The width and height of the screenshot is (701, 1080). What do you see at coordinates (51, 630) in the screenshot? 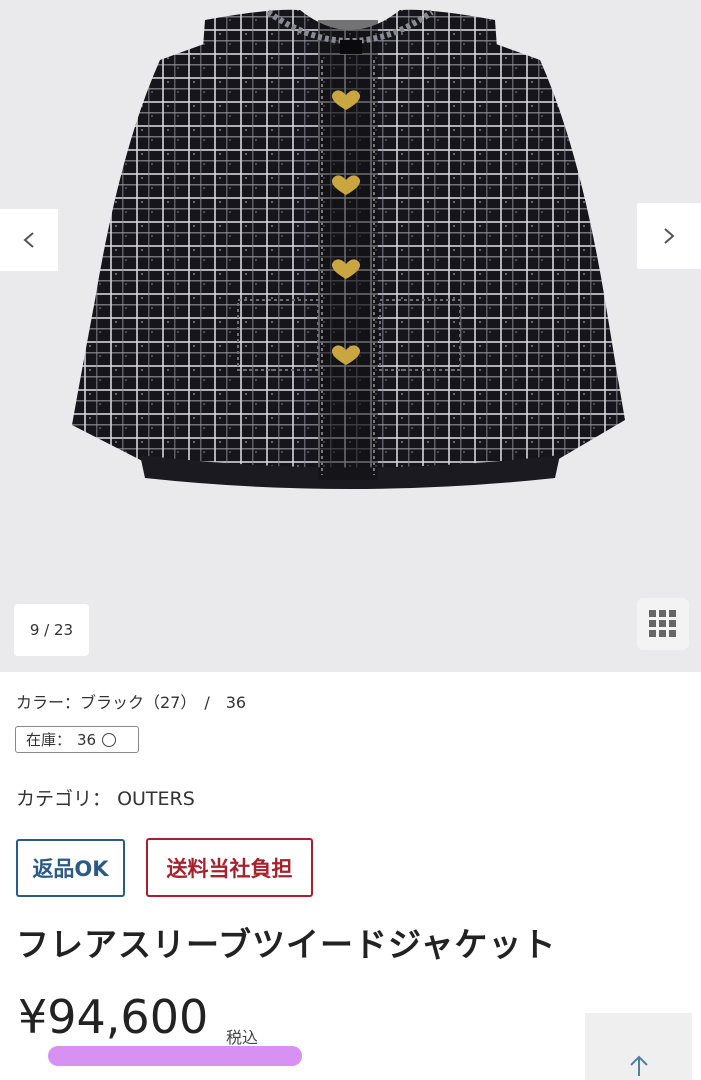
I see `image-counter: 9 / 23` at bounding box center [51, 630].